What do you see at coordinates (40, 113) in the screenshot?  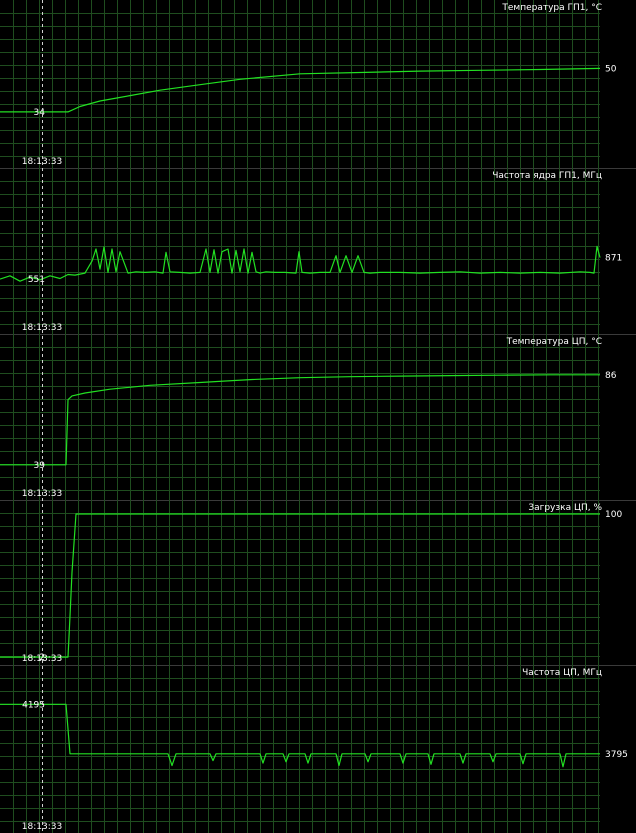 I see `start-value-label: 34` at bounding box center [40, 113].